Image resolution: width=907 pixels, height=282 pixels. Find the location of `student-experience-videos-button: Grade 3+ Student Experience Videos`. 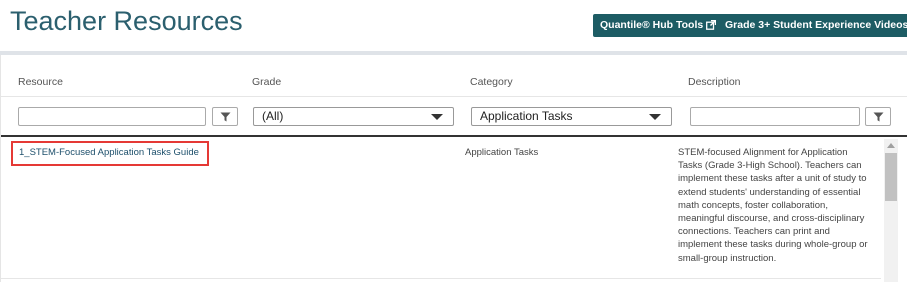

student-experience-videos-button: Grade 3+ Student Experience Videos is located at coordinates (812, 25).